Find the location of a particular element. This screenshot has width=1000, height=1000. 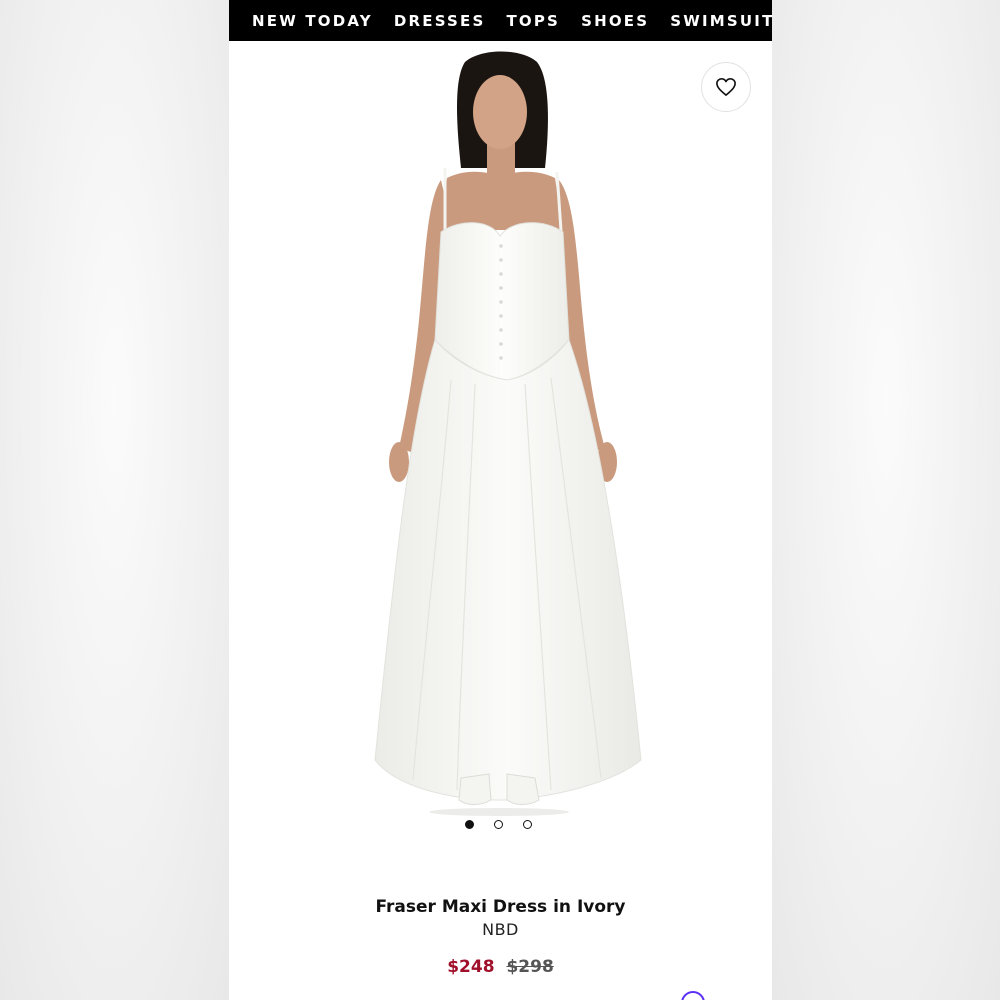

payment-provider-icon is located at coordinates (693, 995).